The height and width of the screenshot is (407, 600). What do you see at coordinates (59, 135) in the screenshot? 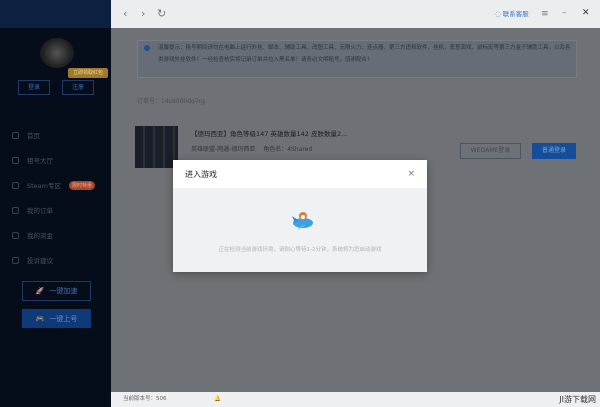
I see `sidebar-item-home: 首页` at bounding box center [59, 135].